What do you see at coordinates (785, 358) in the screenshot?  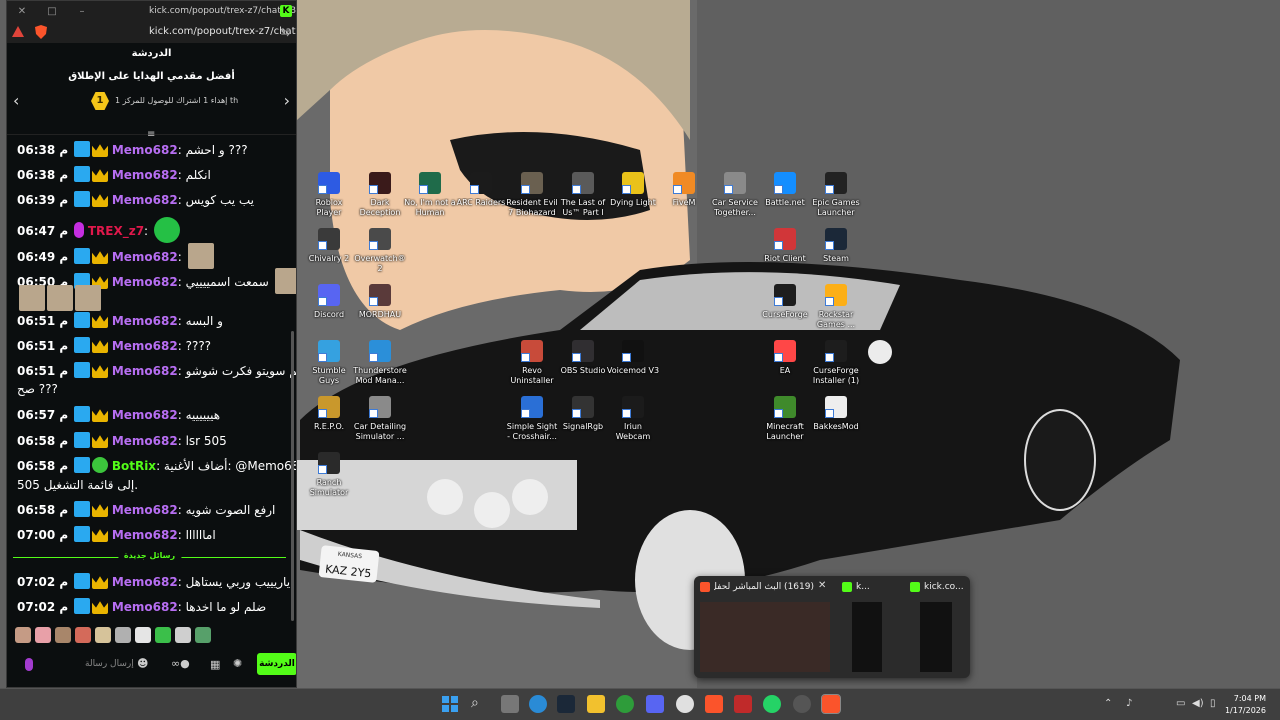 I see `desktop-shortcut: EA` at bounding box center [785, 358].